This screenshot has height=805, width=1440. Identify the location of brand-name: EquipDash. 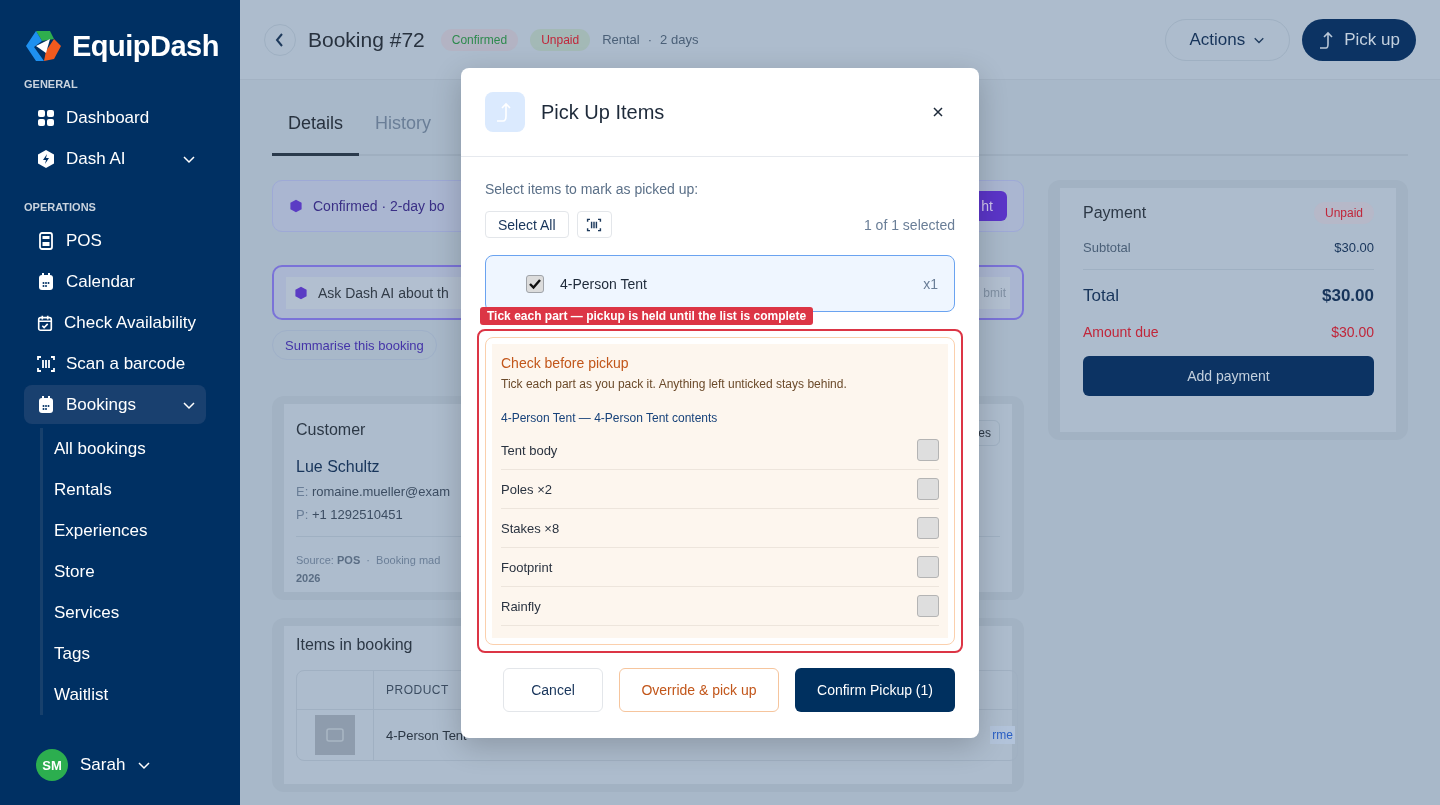
(145, 46).